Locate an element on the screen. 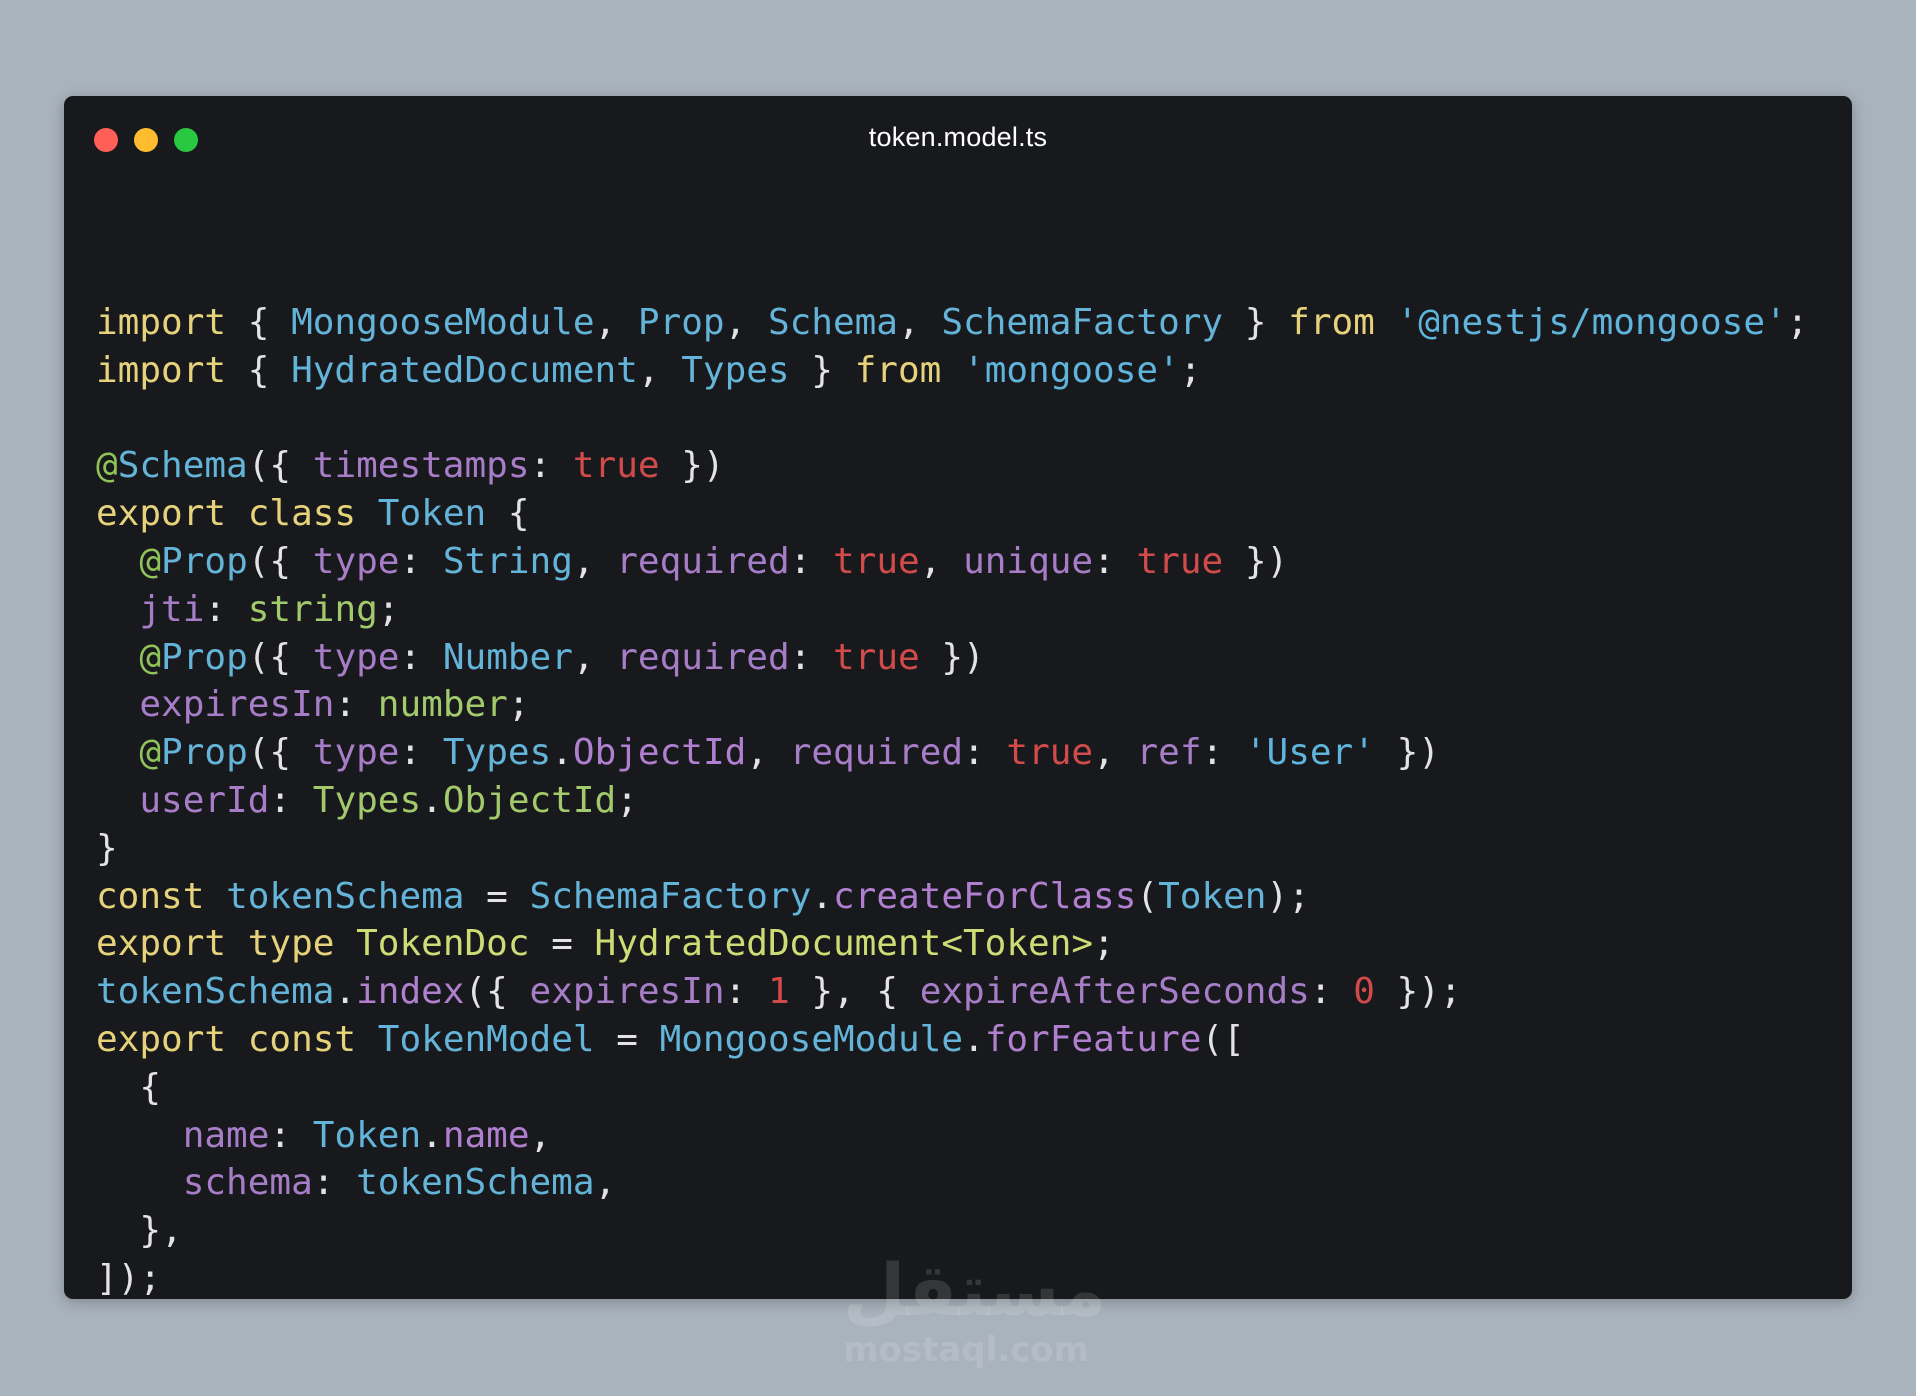 The width and height of the screenshot is (1916, 1396). code-line: @Schema({ timestamps: true }) is located at coordinates (964, 466).